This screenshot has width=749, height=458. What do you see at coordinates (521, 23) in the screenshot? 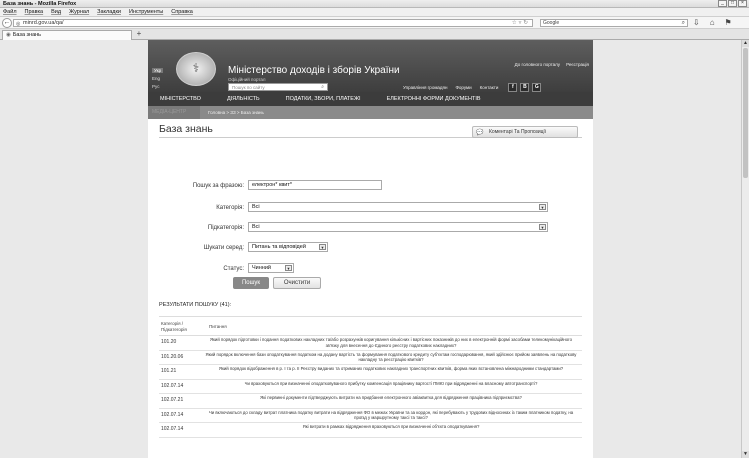
I see `address-bar-icons: ☆▿↻` at bounding box center [521, 23].